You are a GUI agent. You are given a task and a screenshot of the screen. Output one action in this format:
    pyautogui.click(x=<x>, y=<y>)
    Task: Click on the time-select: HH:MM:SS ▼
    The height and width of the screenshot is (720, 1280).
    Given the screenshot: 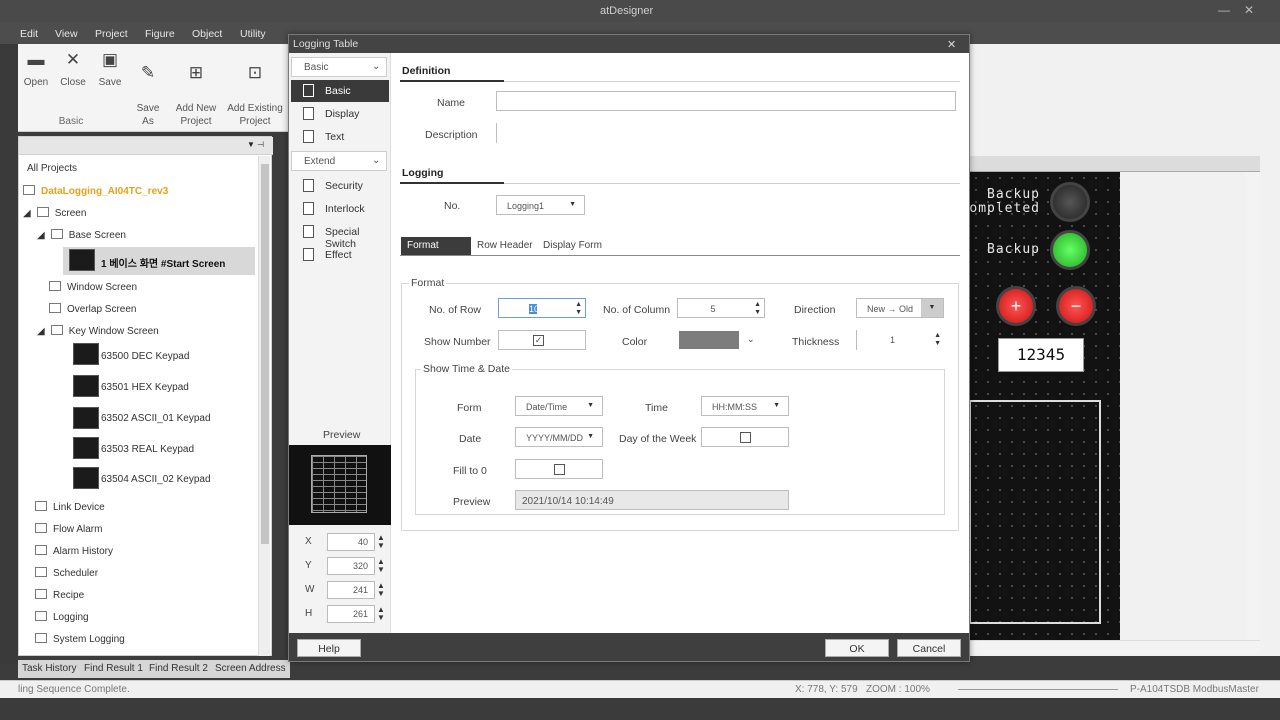 What is the action you would take?
    pyautogui.click(x=745, y=406)
    